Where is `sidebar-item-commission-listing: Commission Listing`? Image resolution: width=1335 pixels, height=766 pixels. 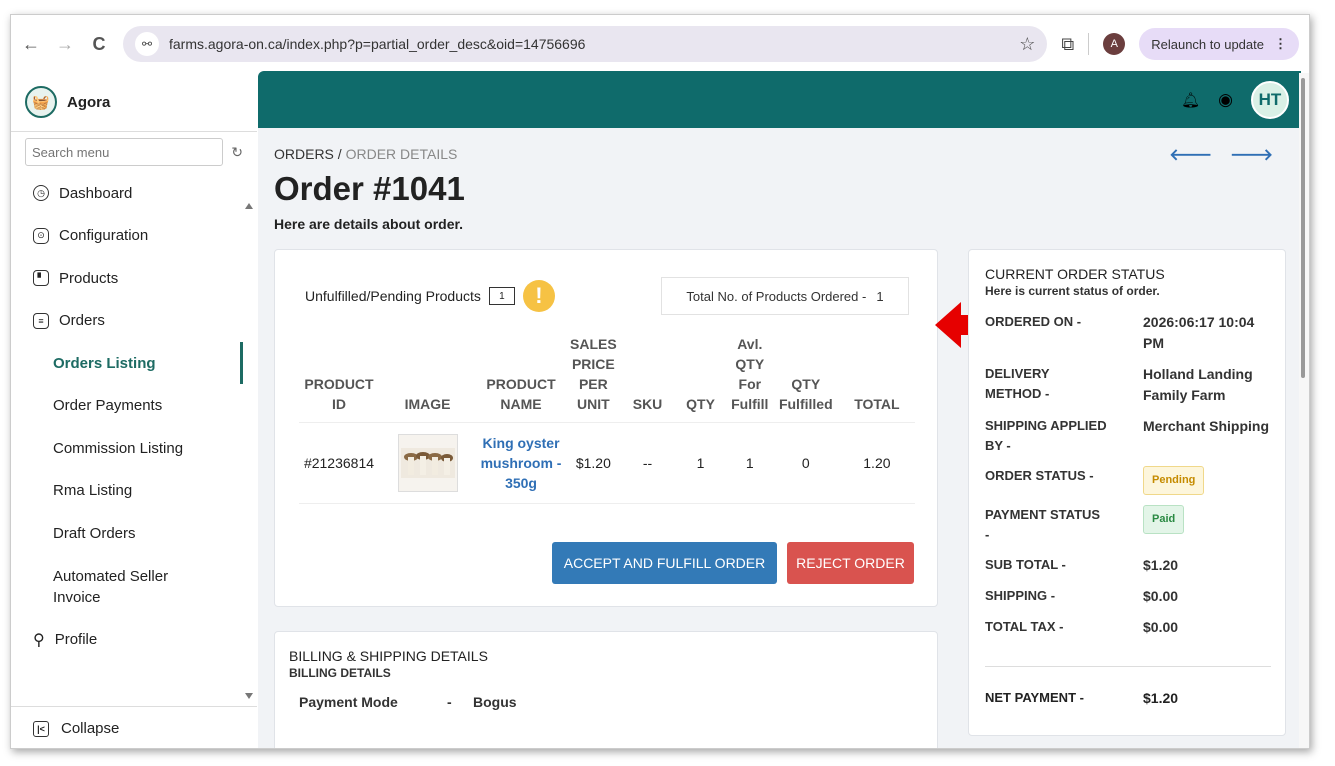
sidebar-item-commission-listing: Commission Listing is located at coordinates (134, 448).